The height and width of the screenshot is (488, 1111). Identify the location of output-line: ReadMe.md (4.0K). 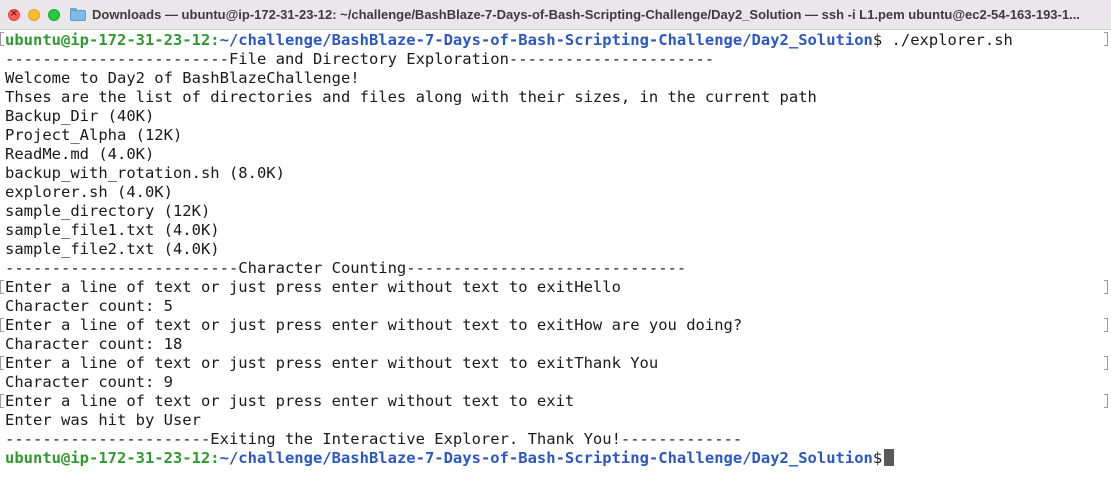
(80, 154).